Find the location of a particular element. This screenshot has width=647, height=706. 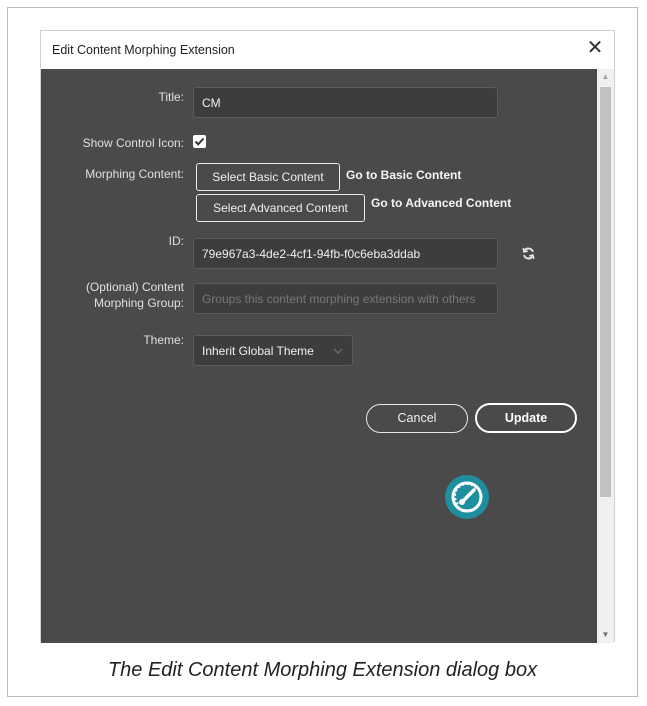

cancel-button: Cancel is located at coordinates (417, 418).